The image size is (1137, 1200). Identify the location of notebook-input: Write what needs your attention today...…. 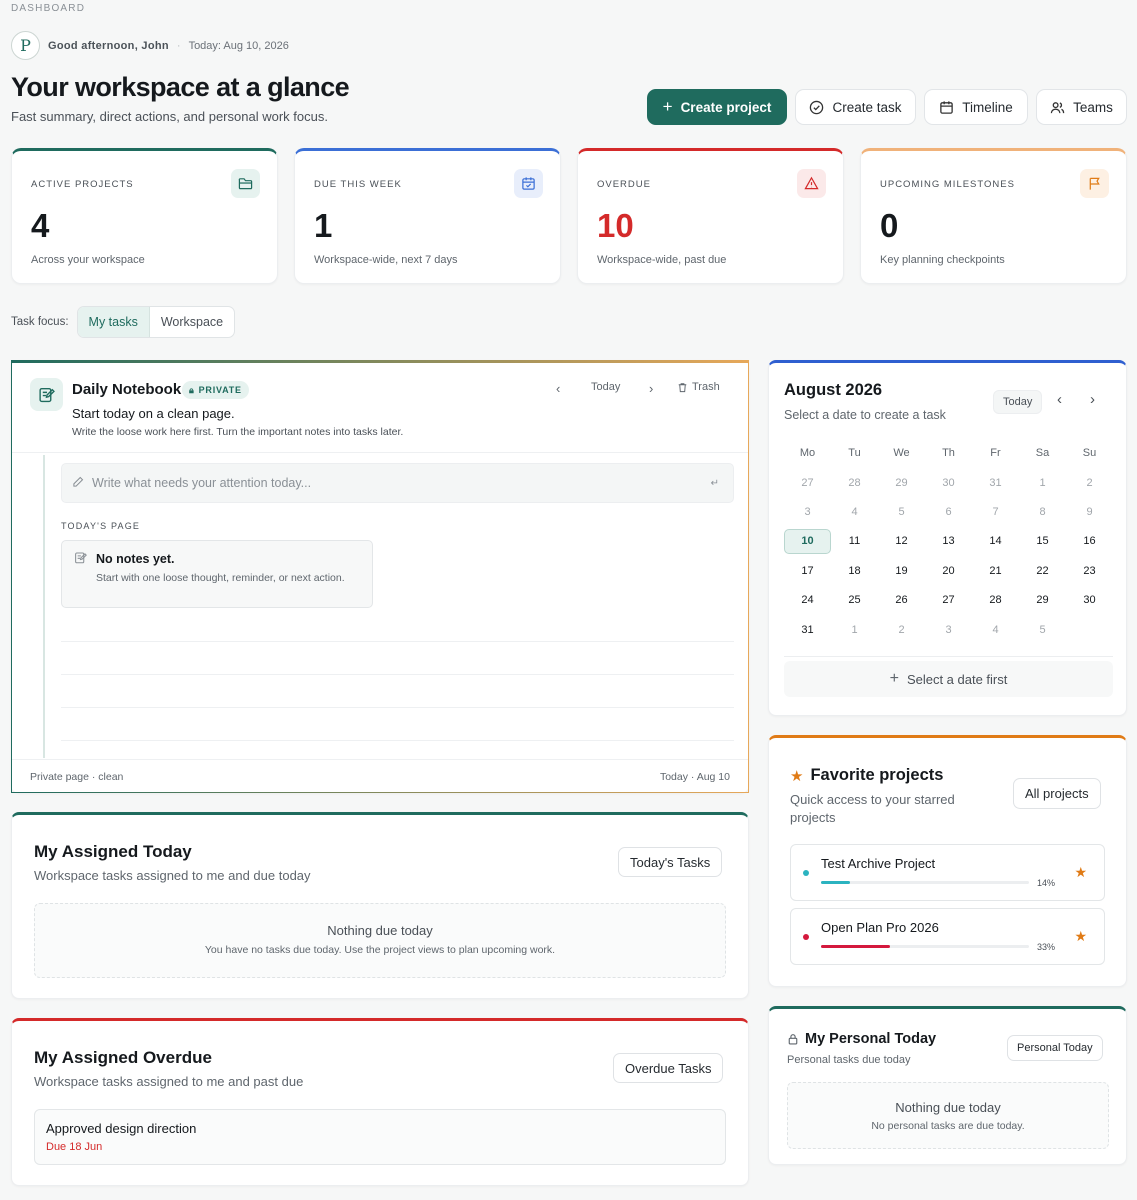
(397, 483).